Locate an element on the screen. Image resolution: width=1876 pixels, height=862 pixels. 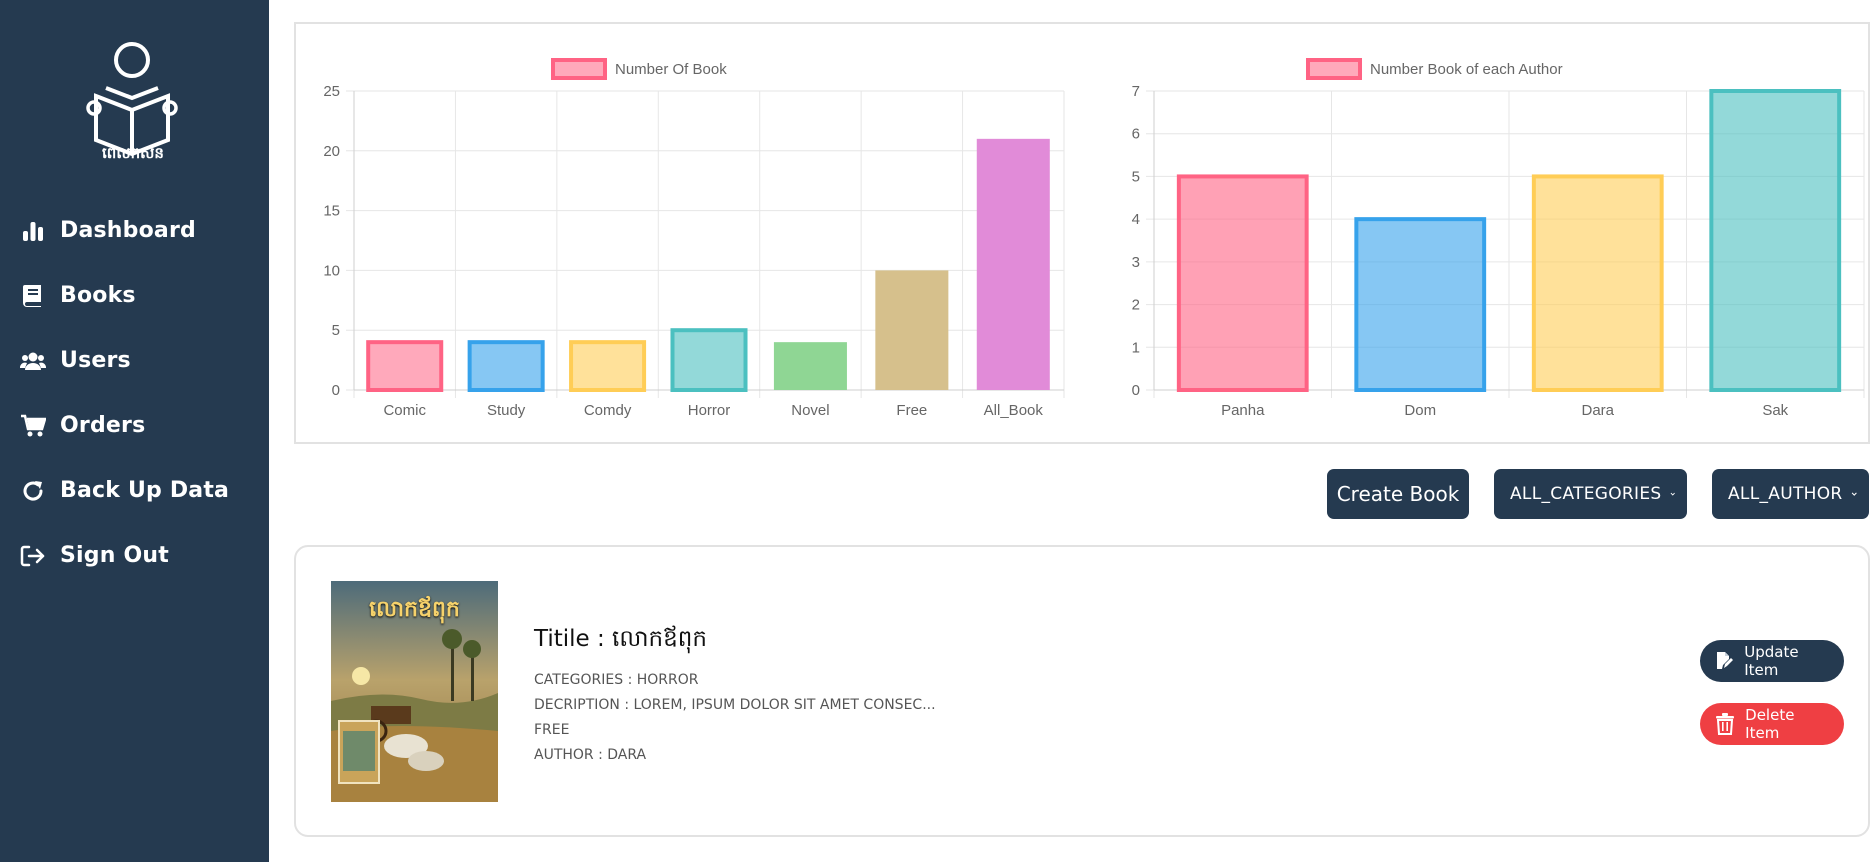
y-tick-label: 6 is located at coordinates (1136, 134).